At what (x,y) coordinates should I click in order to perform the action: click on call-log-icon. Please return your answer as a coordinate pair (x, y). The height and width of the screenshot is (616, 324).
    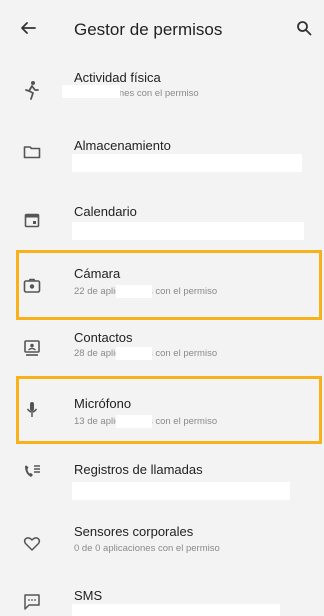
    Looking at the image, I should click on (32, 472).